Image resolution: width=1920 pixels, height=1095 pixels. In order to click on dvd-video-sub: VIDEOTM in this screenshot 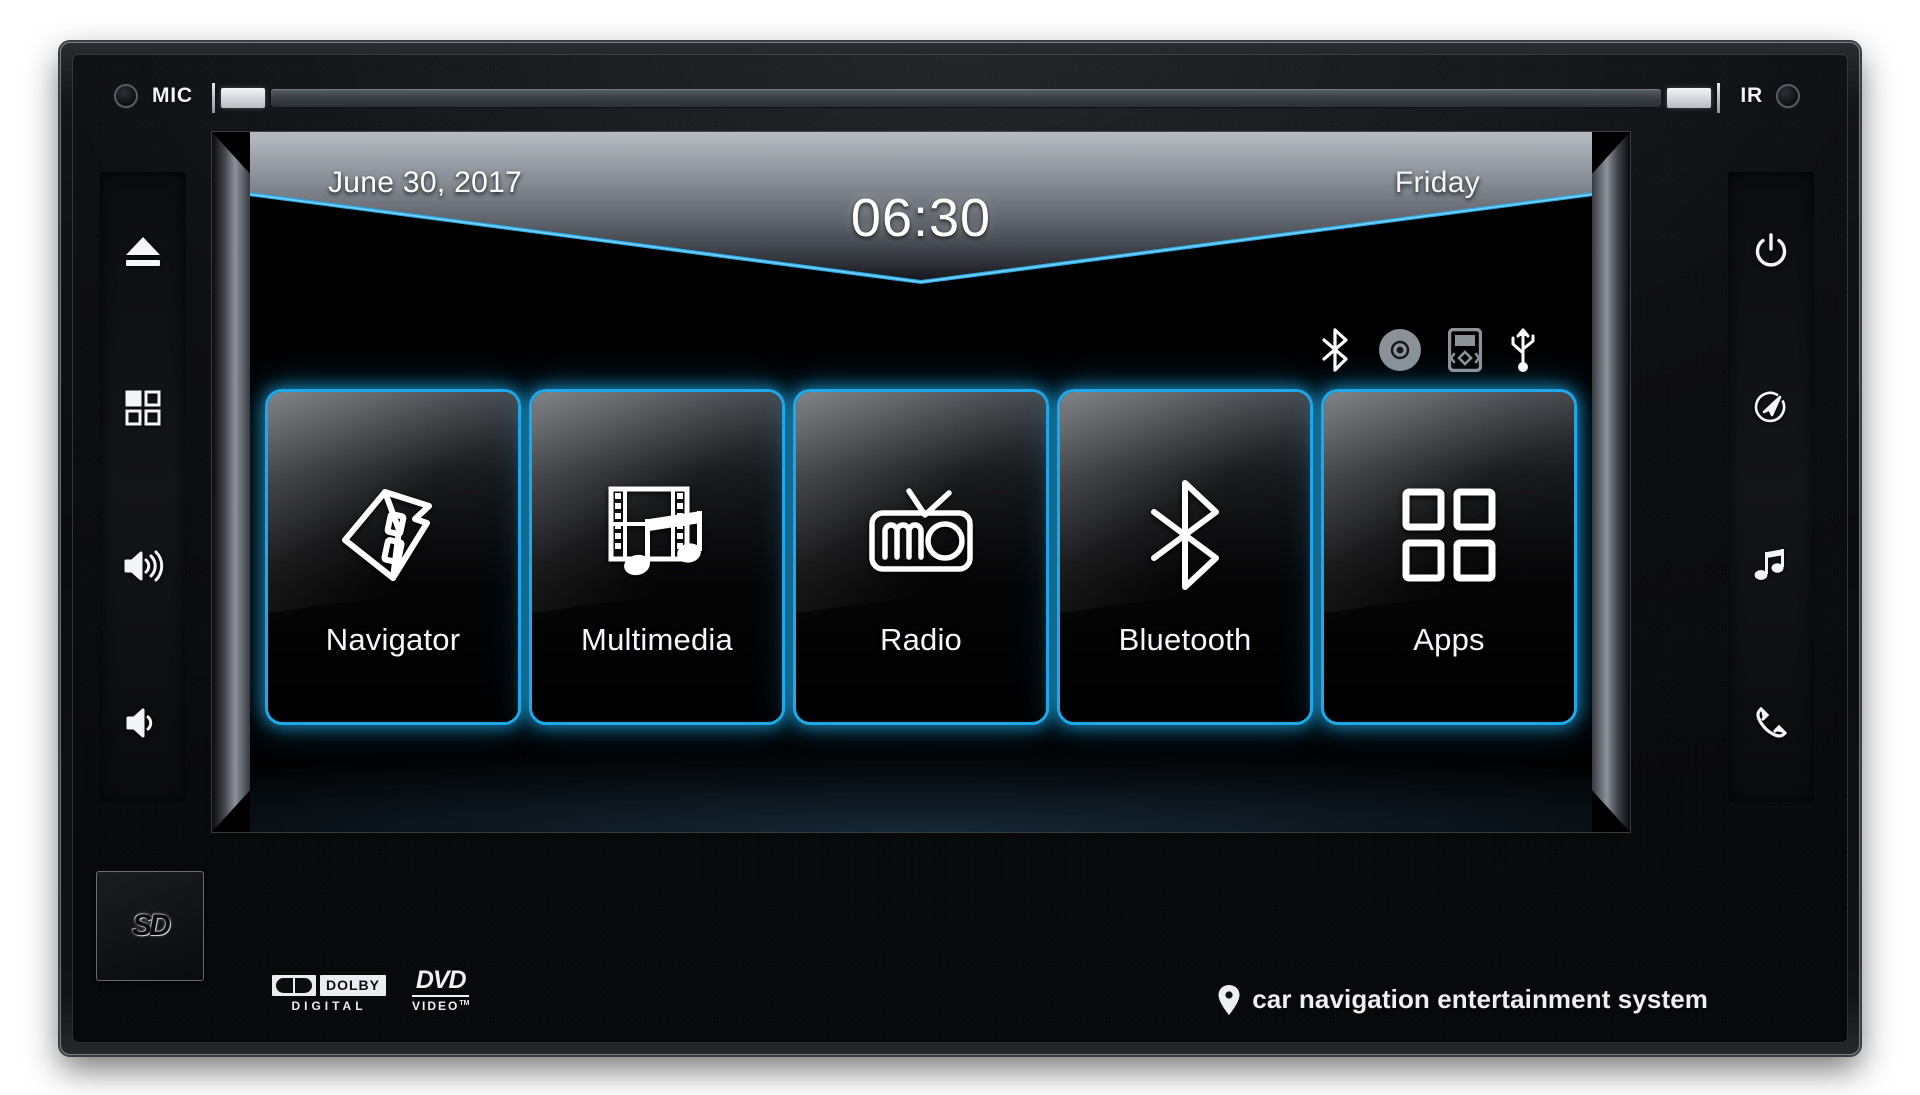, I will do `click(441, 1004)`.